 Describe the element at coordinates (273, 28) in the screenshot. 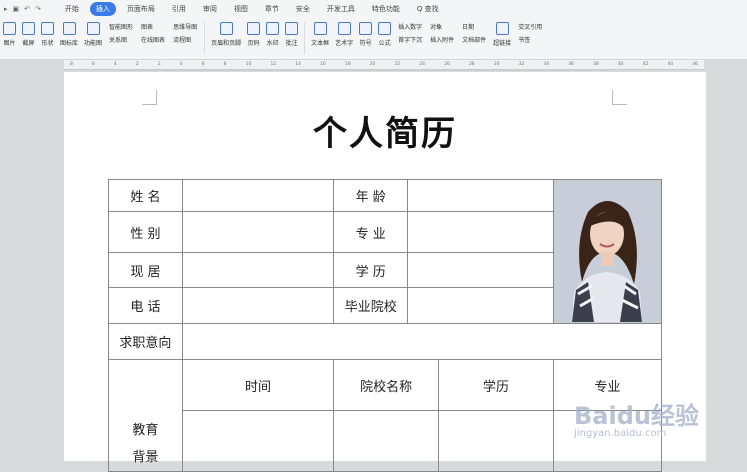

I see `watermark-icon` at that location.